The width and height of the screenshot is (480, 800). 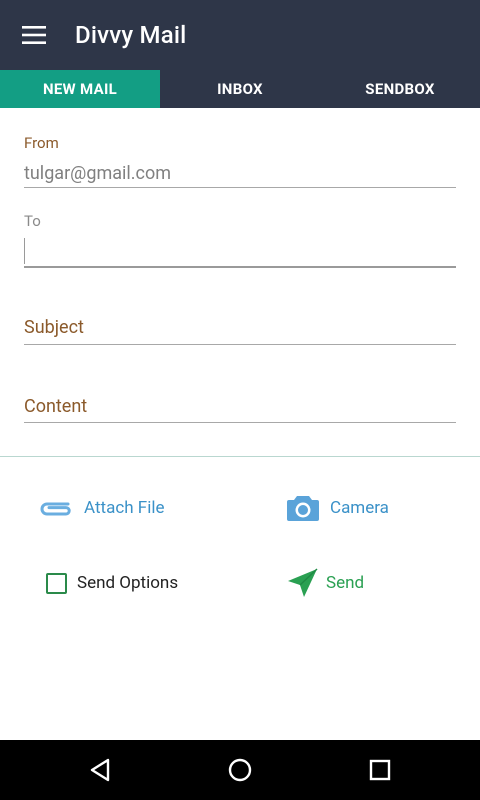 I want to click on camera-icon, so click(x=303, y=508).